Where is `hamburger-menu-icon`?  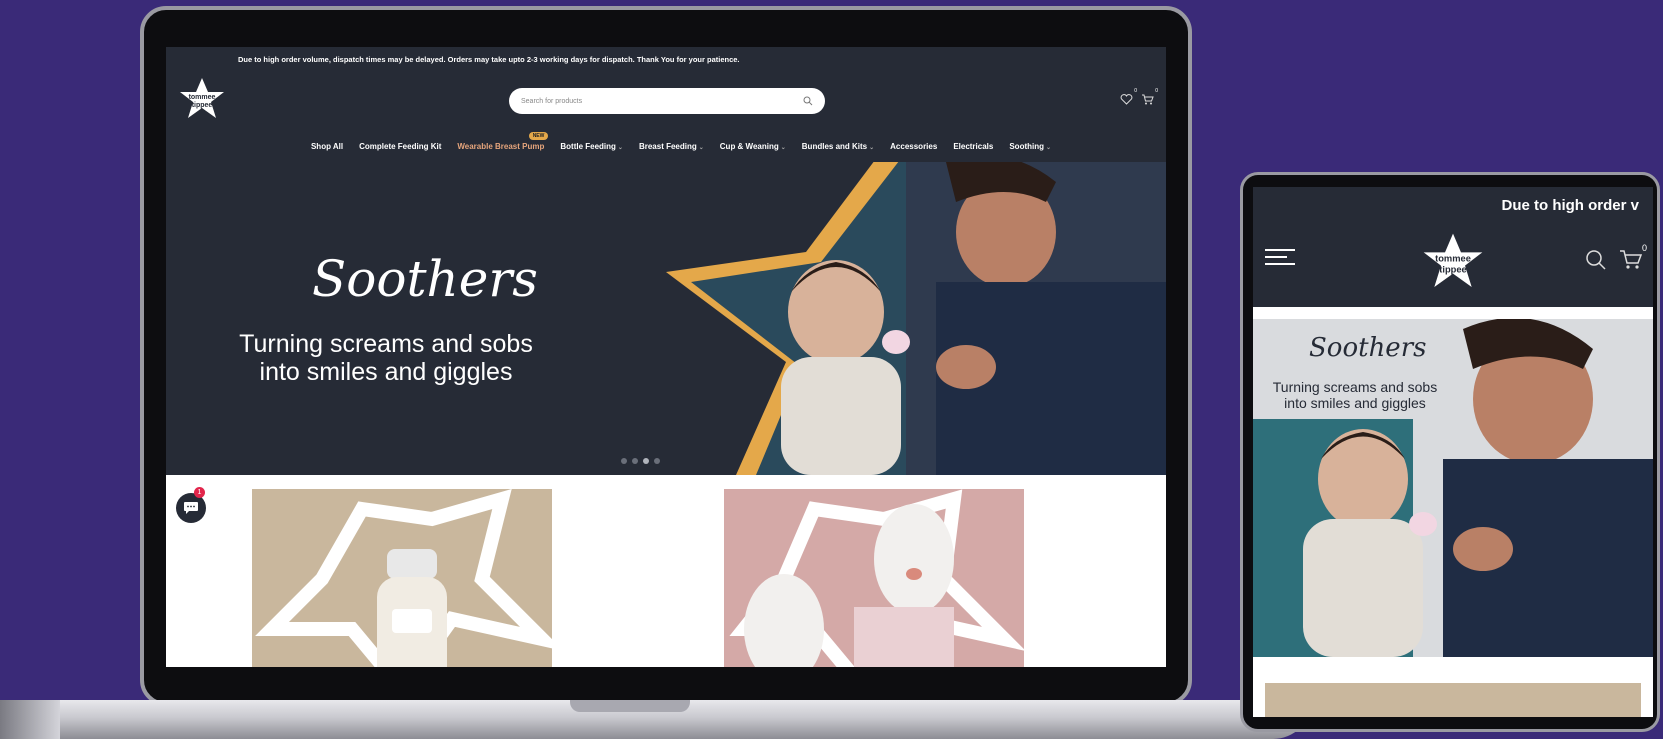 hamburger-menu-icon is located at coordinates (1280, 257).